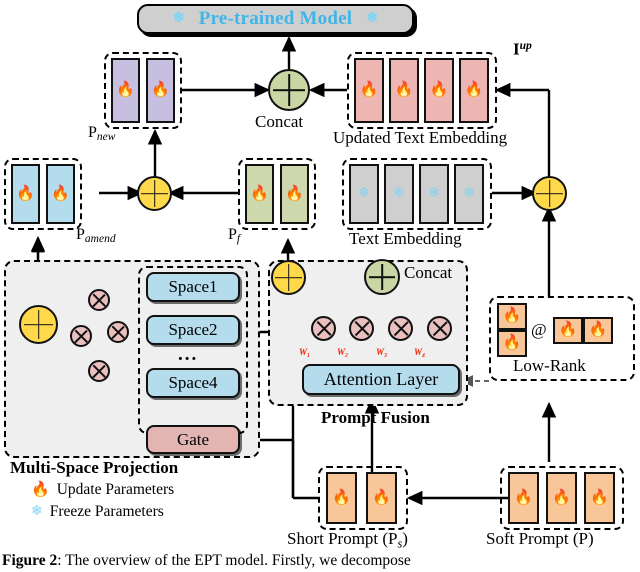  Describe the element at coordinates (106, 511) in the screenshot. I see `legend-label: Freeze Parameters` at that location.